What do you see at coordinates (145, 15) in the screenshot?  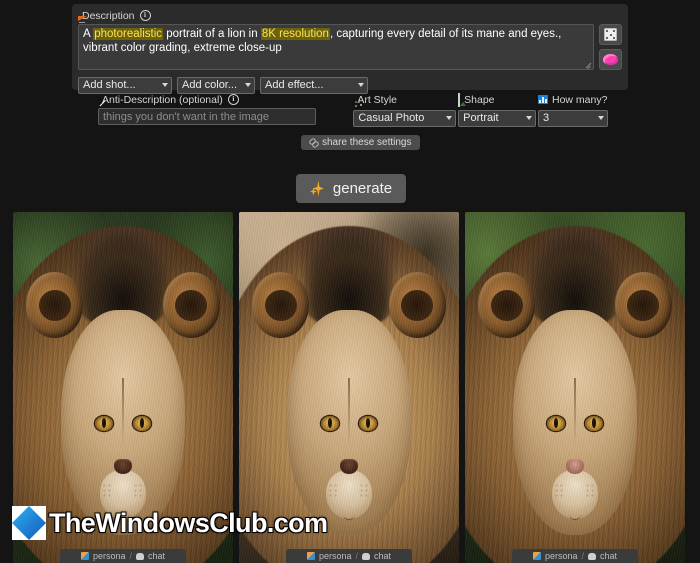 I see `description-info-icon: i` at bounding box center [145, 15].